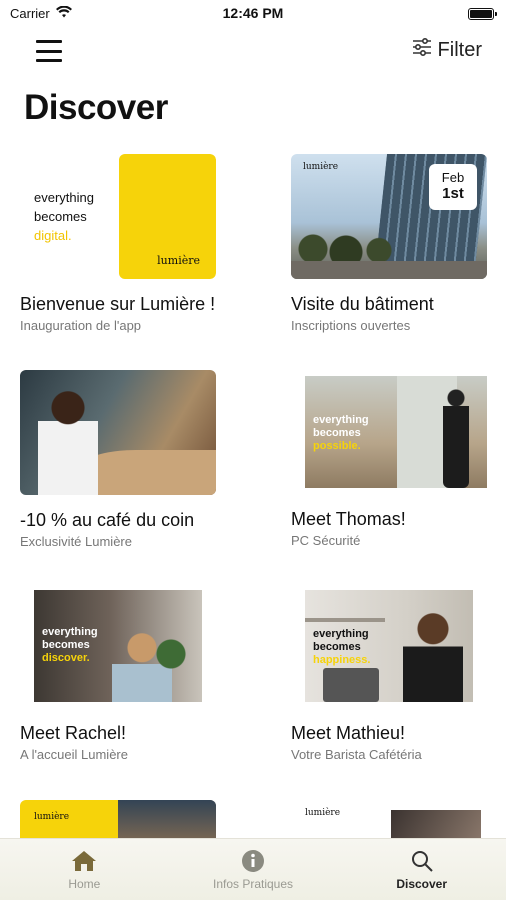 Image resolution: width=506 pixels, height=900 pixels. I want to click on status-time: 12:46 PM, so click(253, 13).